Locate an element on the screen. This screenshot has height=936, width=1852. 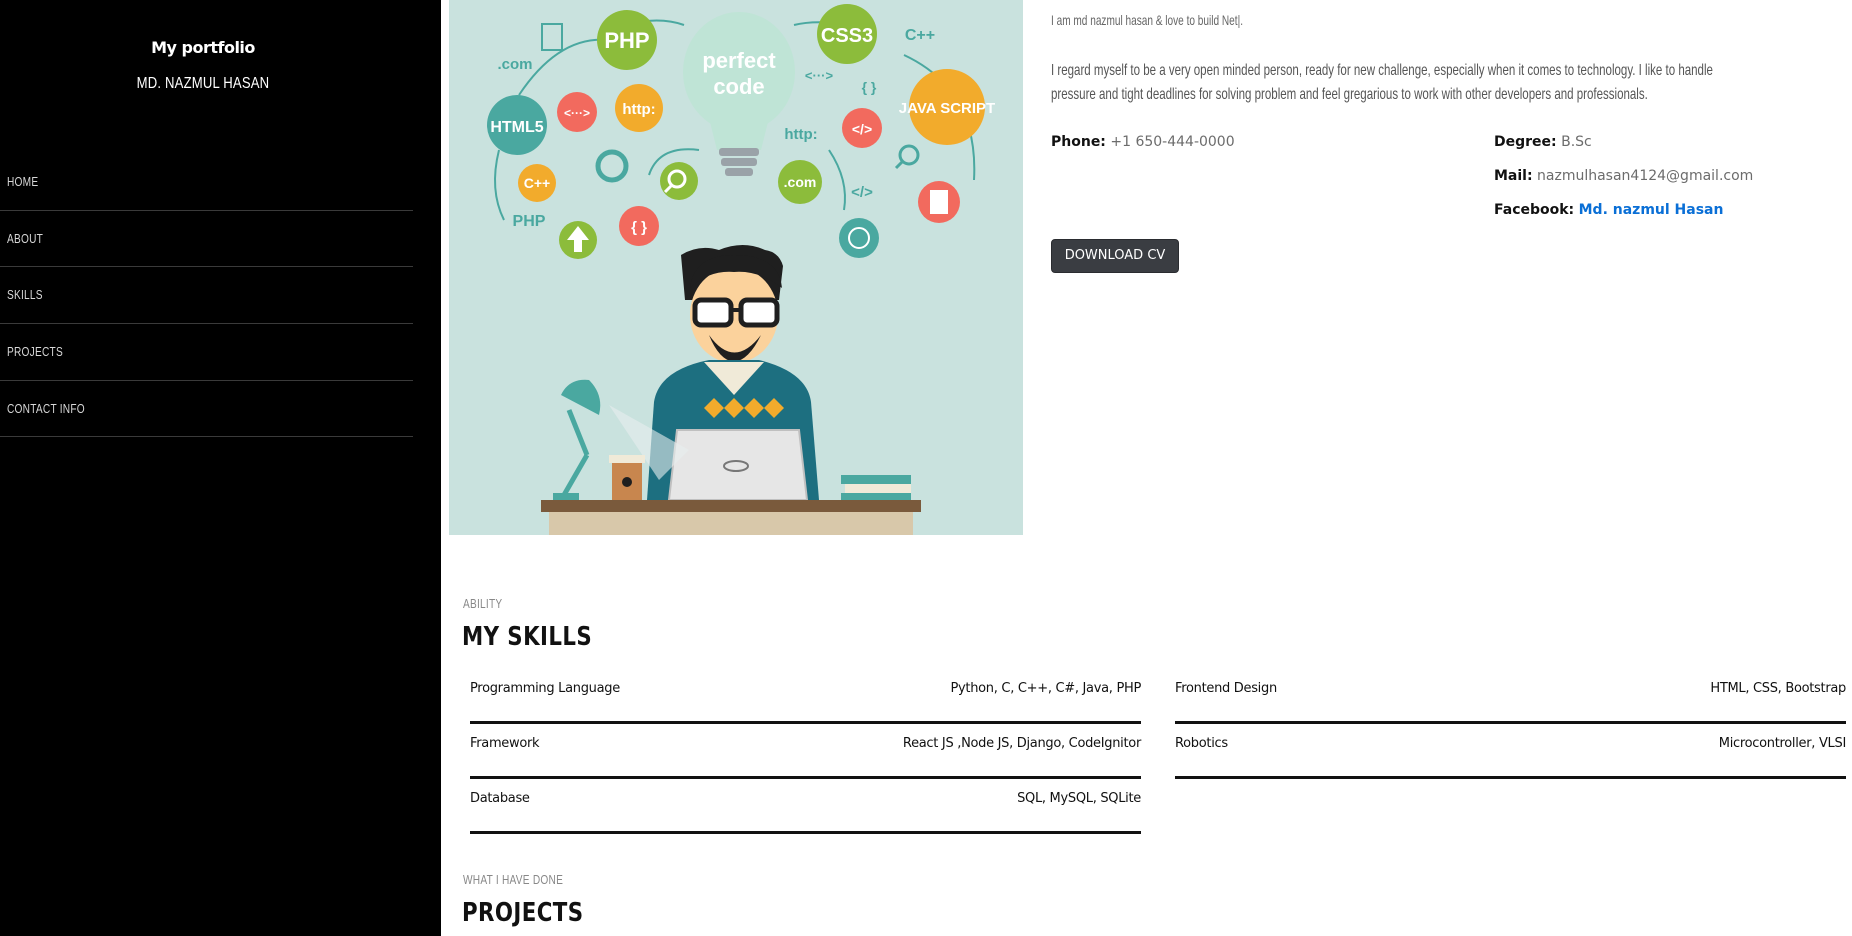
nav-item-label: Home is located at coordinates (23, 181).